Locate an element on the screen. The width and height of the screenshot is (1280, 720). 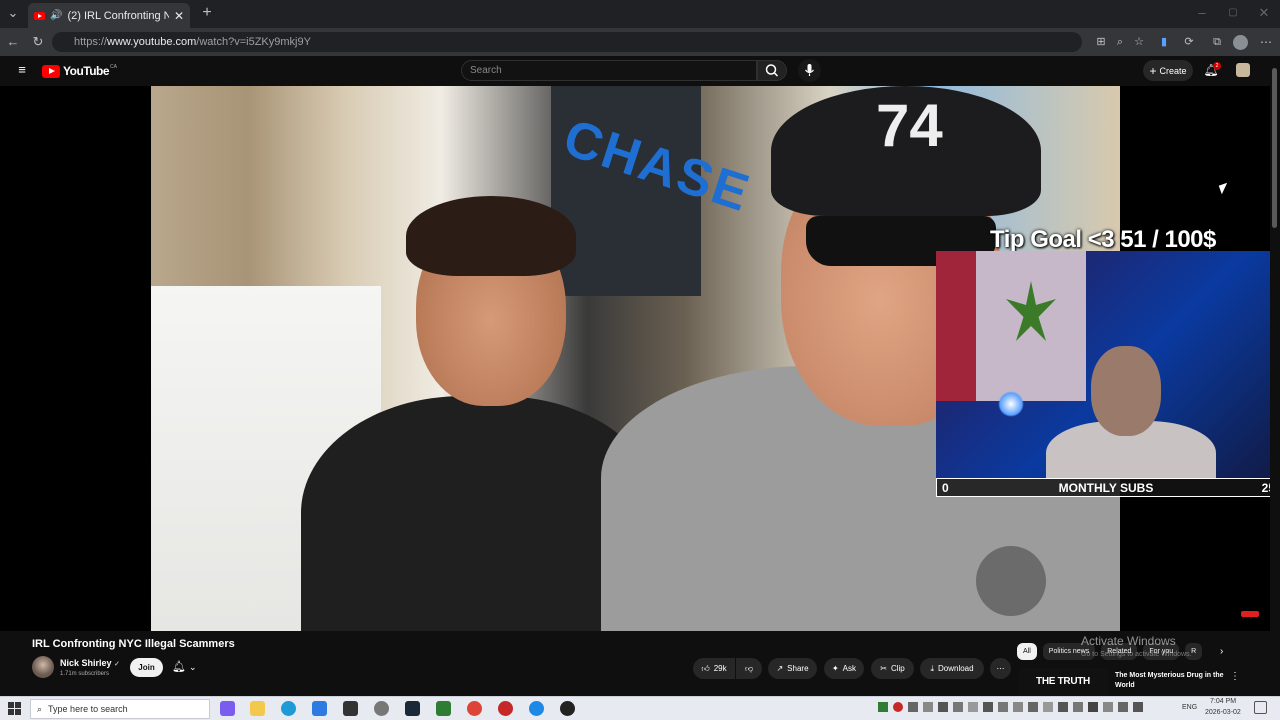
like-button: 👍︎ 29k is located at coordinates (714, 668).